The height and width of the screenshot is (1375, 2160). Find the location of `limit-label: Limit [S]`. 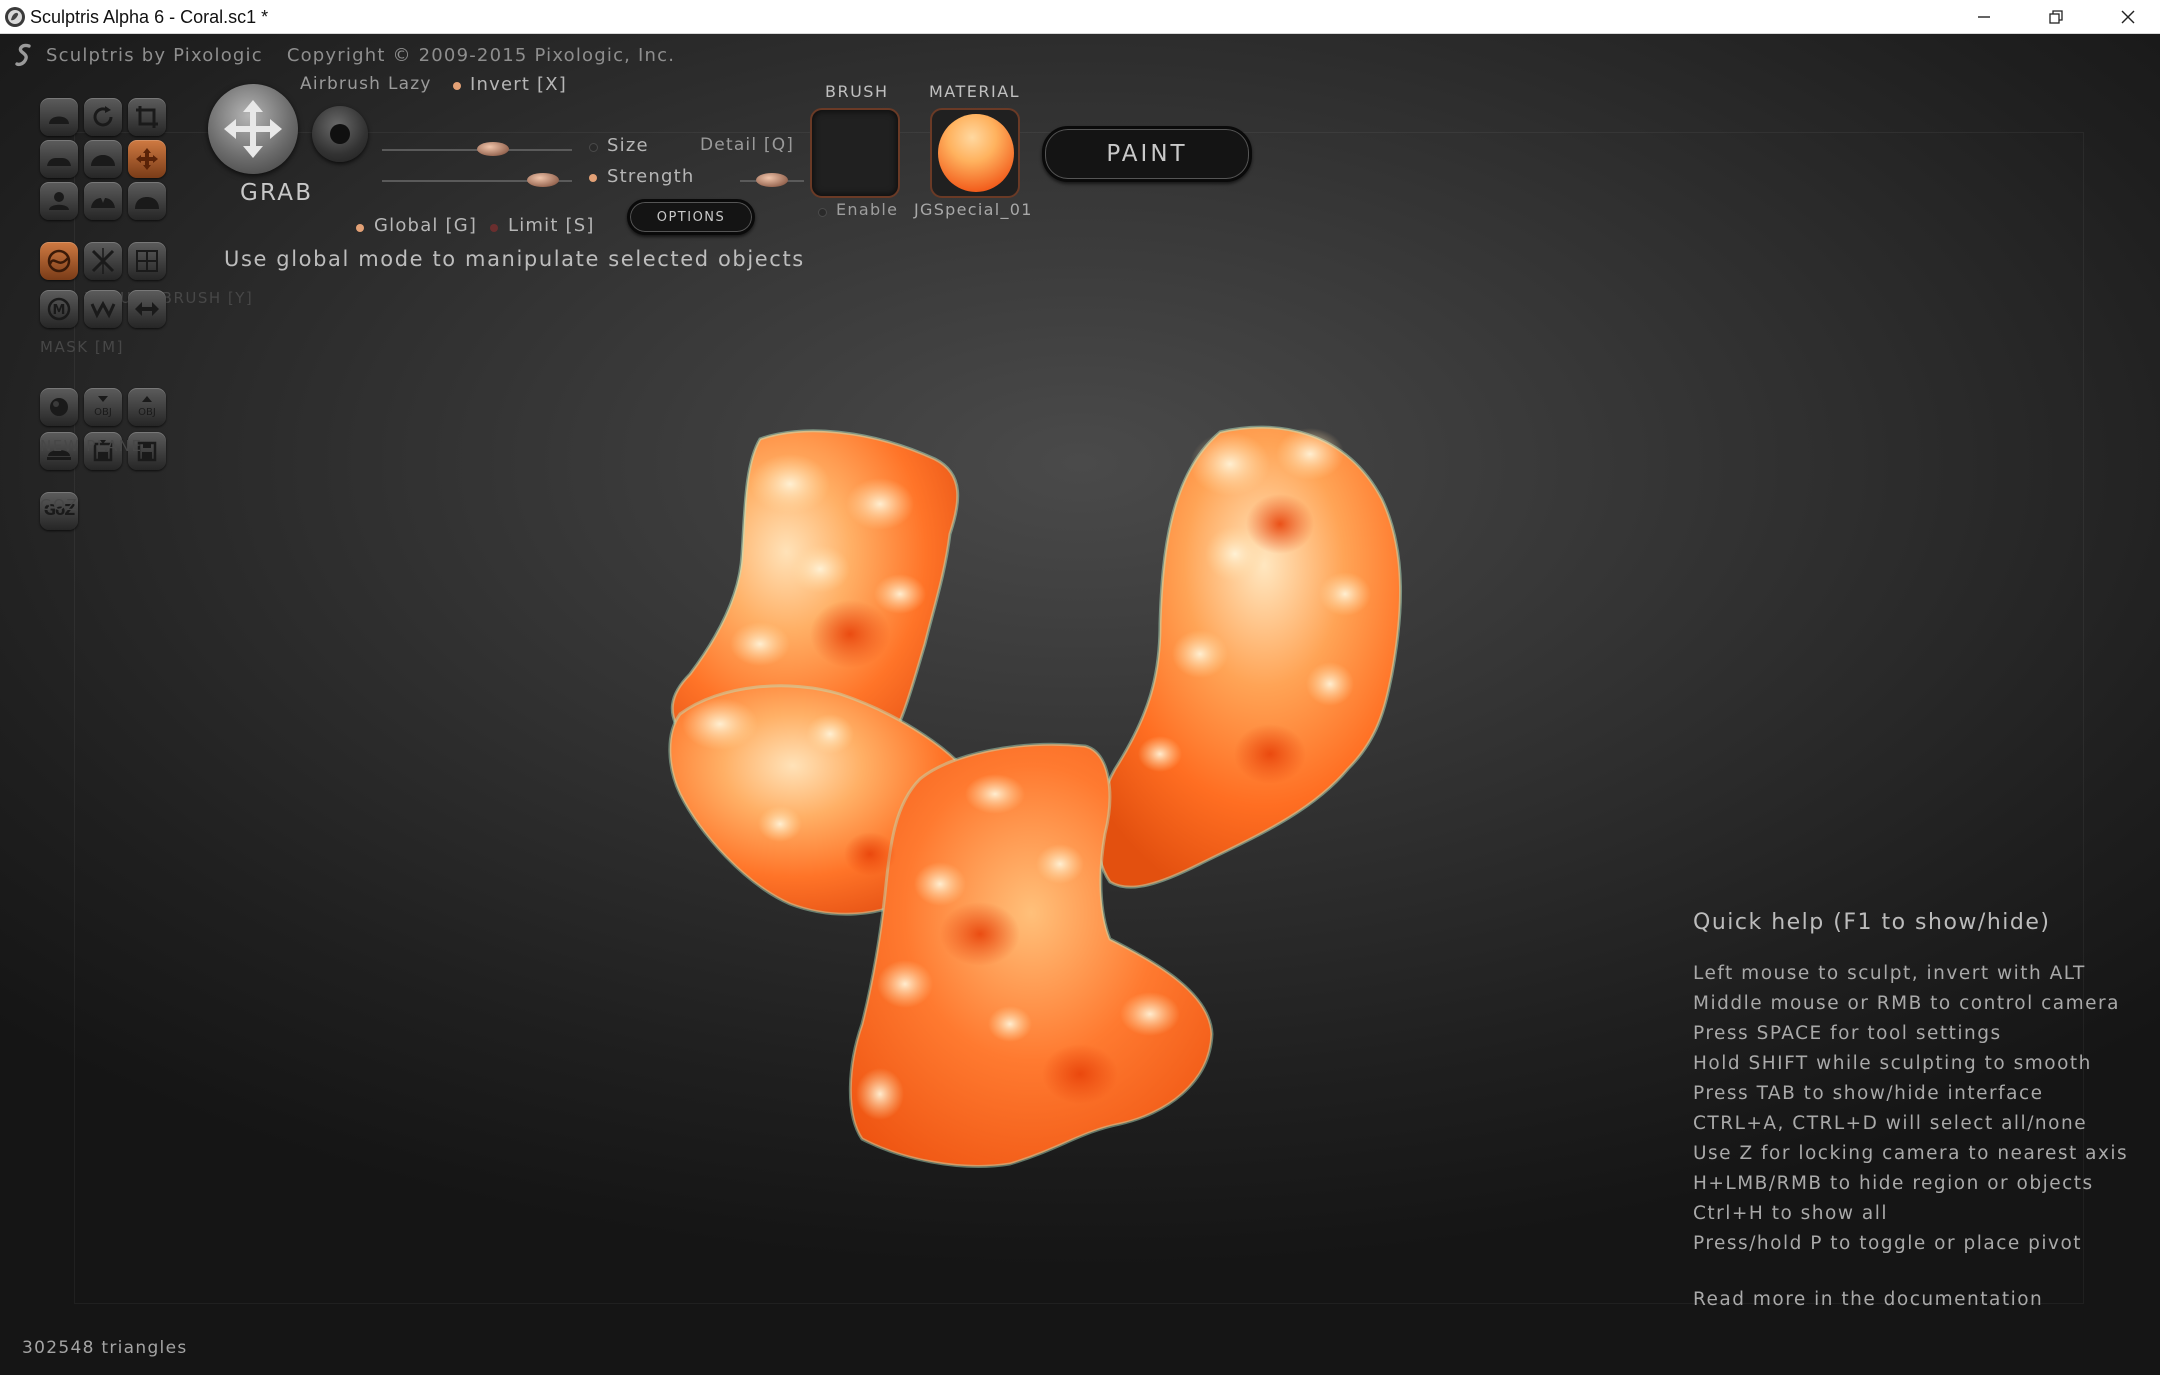

limit-label: Limit [S] is located at coordinates (551, 225).